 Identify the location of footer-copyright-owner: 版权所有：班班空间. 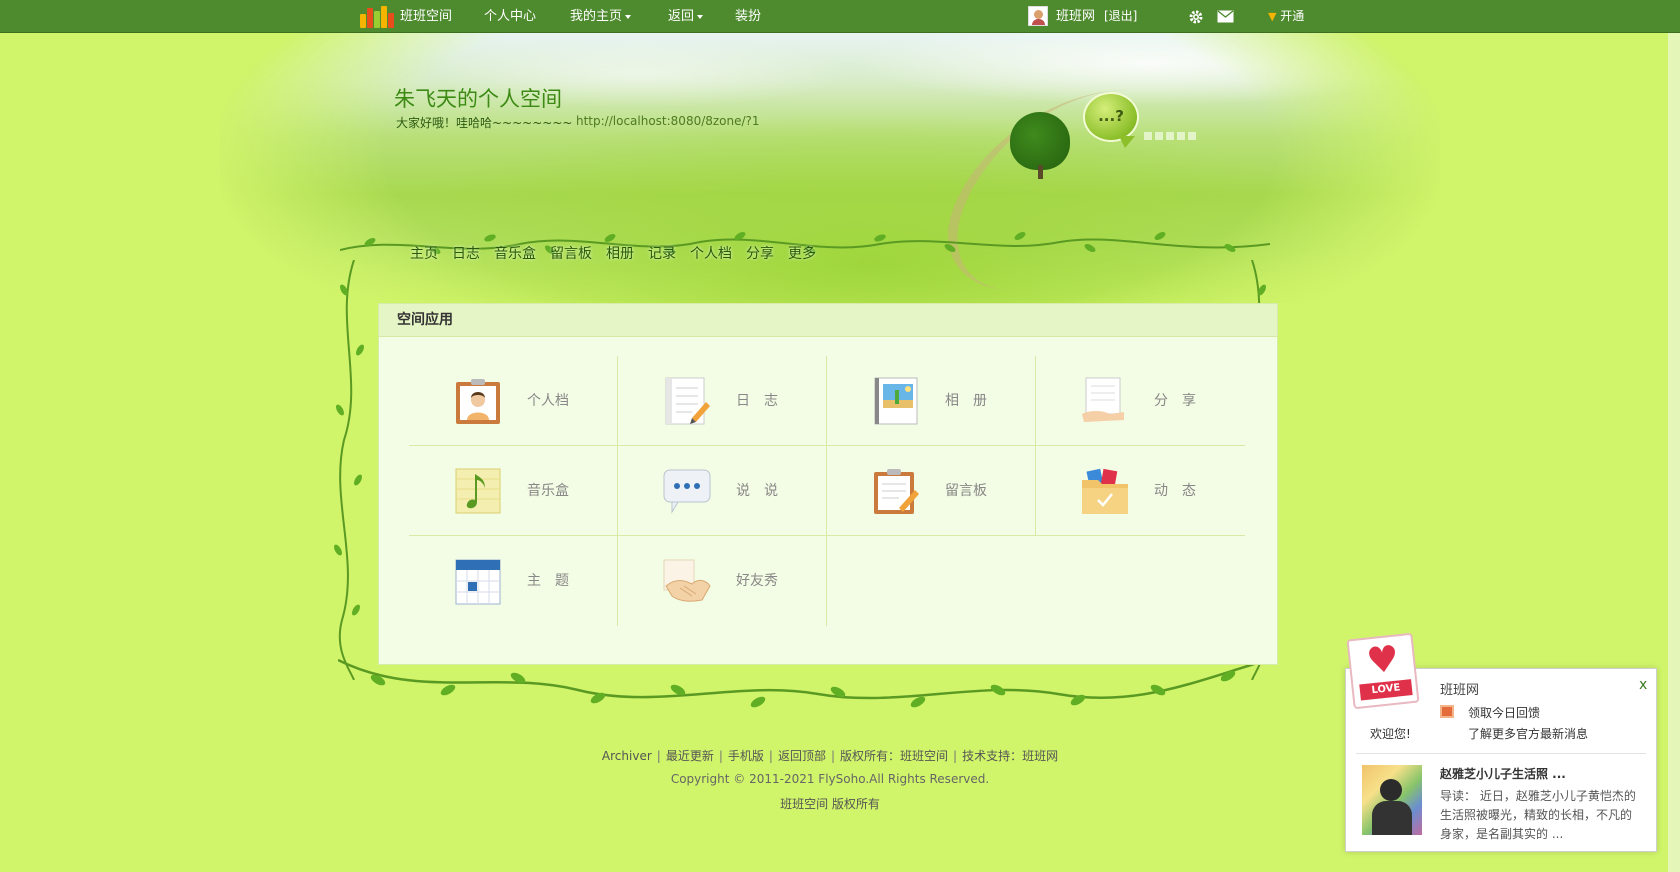
(894, 756).